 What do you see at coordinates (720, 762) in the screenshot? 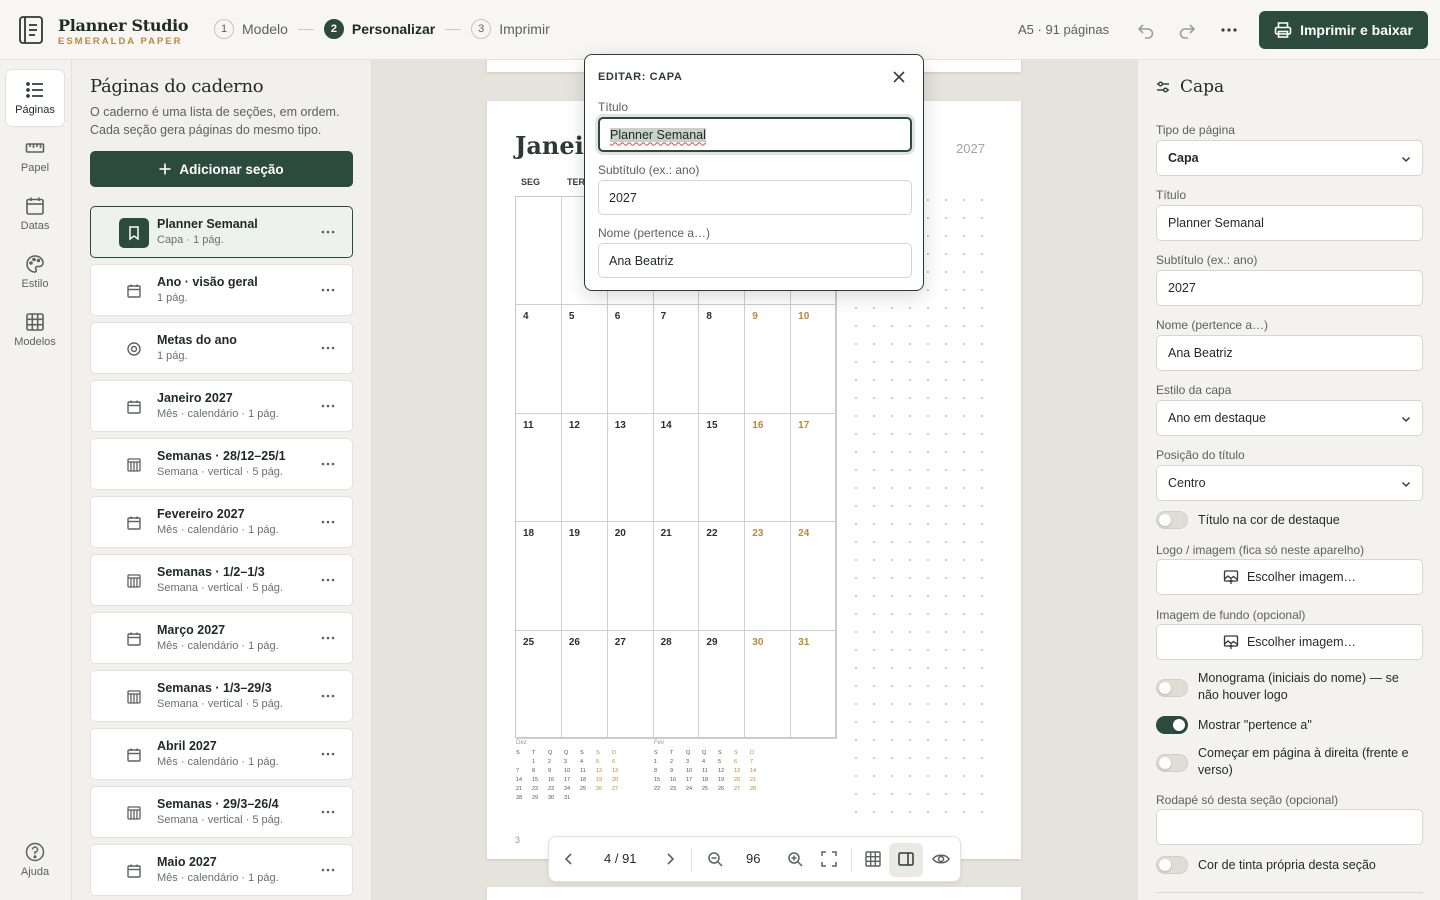
I see `mini-day-number: 5` at bounding box center [720, 762].